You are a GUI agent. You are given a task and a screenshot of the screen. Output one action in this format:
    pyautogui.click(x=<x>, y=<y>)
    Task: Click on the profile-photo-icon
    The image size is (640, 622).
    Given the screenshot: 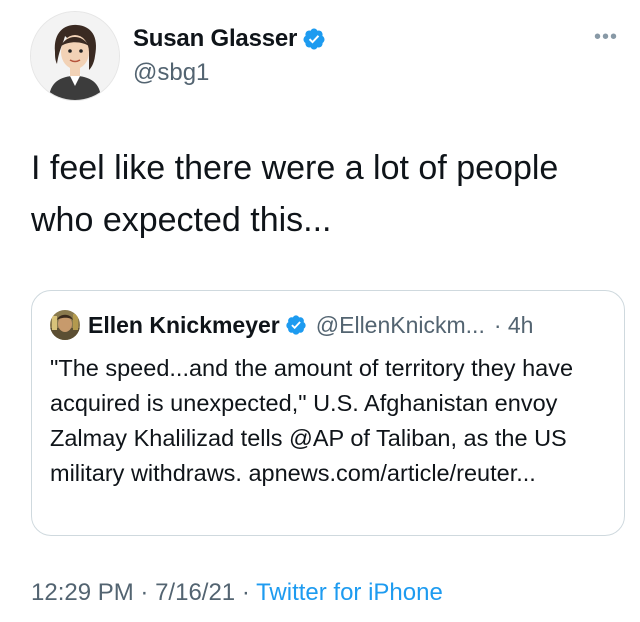 What is the action you would take?
    pyautogui.click(x=65, y=325)
    